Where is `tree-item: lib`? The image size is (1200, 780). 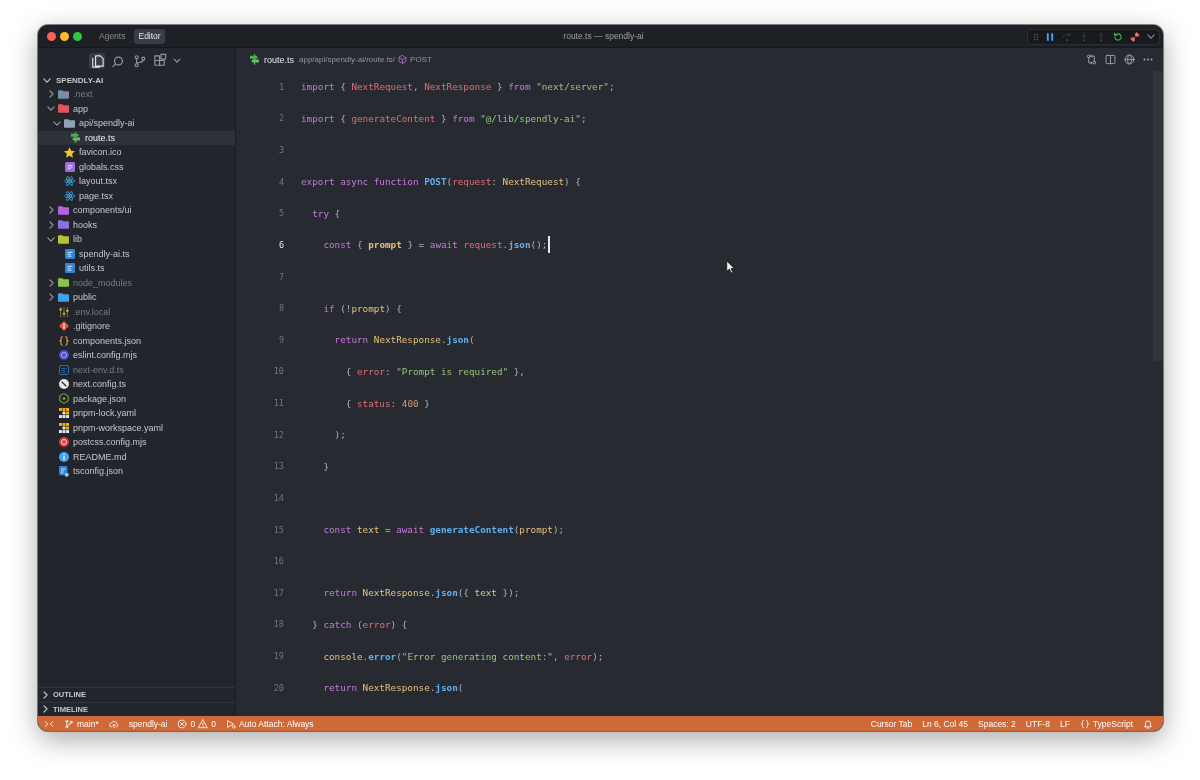
tree-item: lib is located at coordinates (136, 239).